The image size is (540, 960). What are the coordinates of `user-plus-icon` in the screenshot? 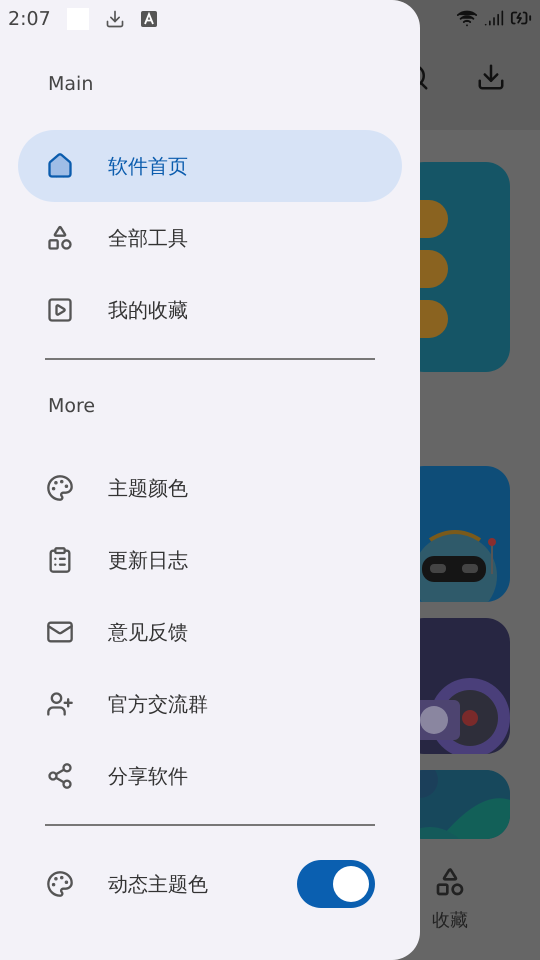 It's located at (60, 704).